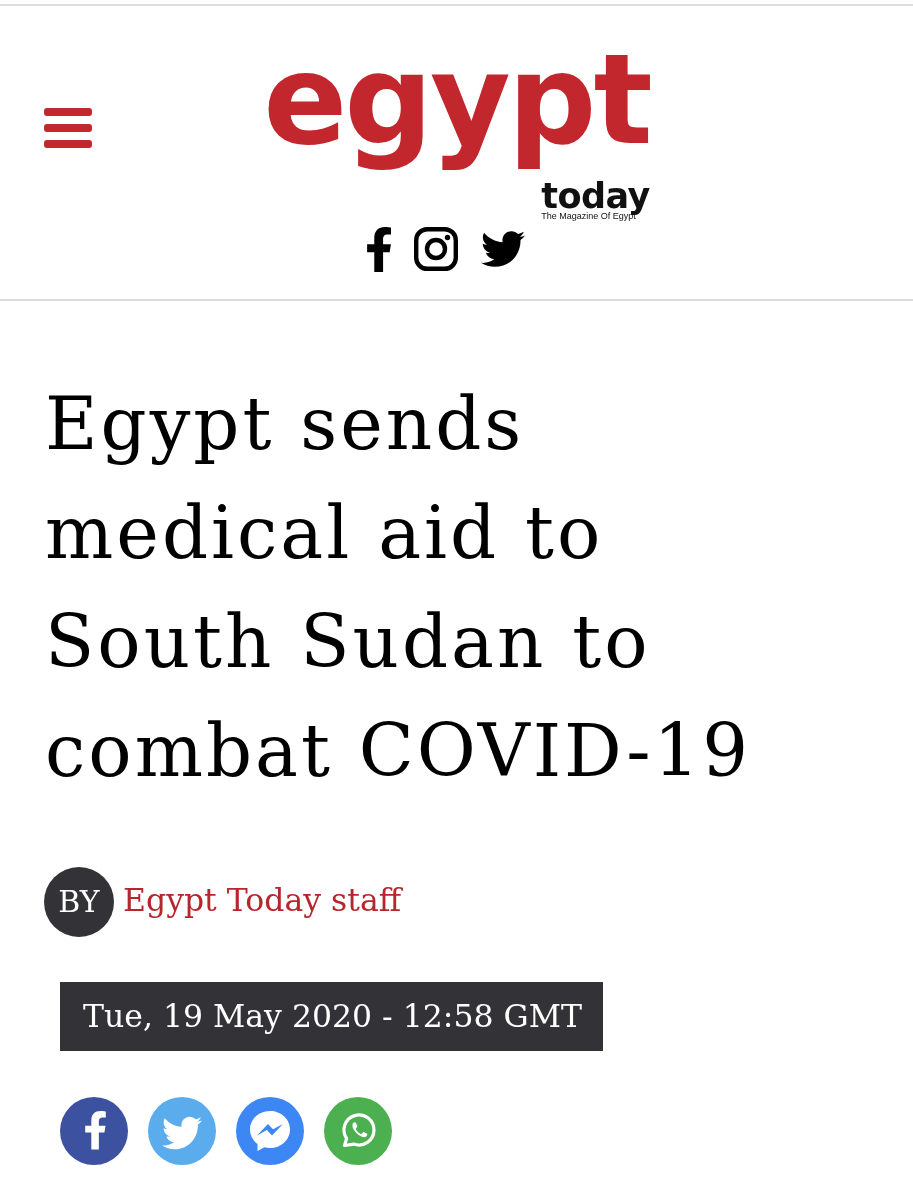 The height and width of the screenshot is (1200, 913). I want to click on author-link: Egypt Today staff, so click(262, 899).